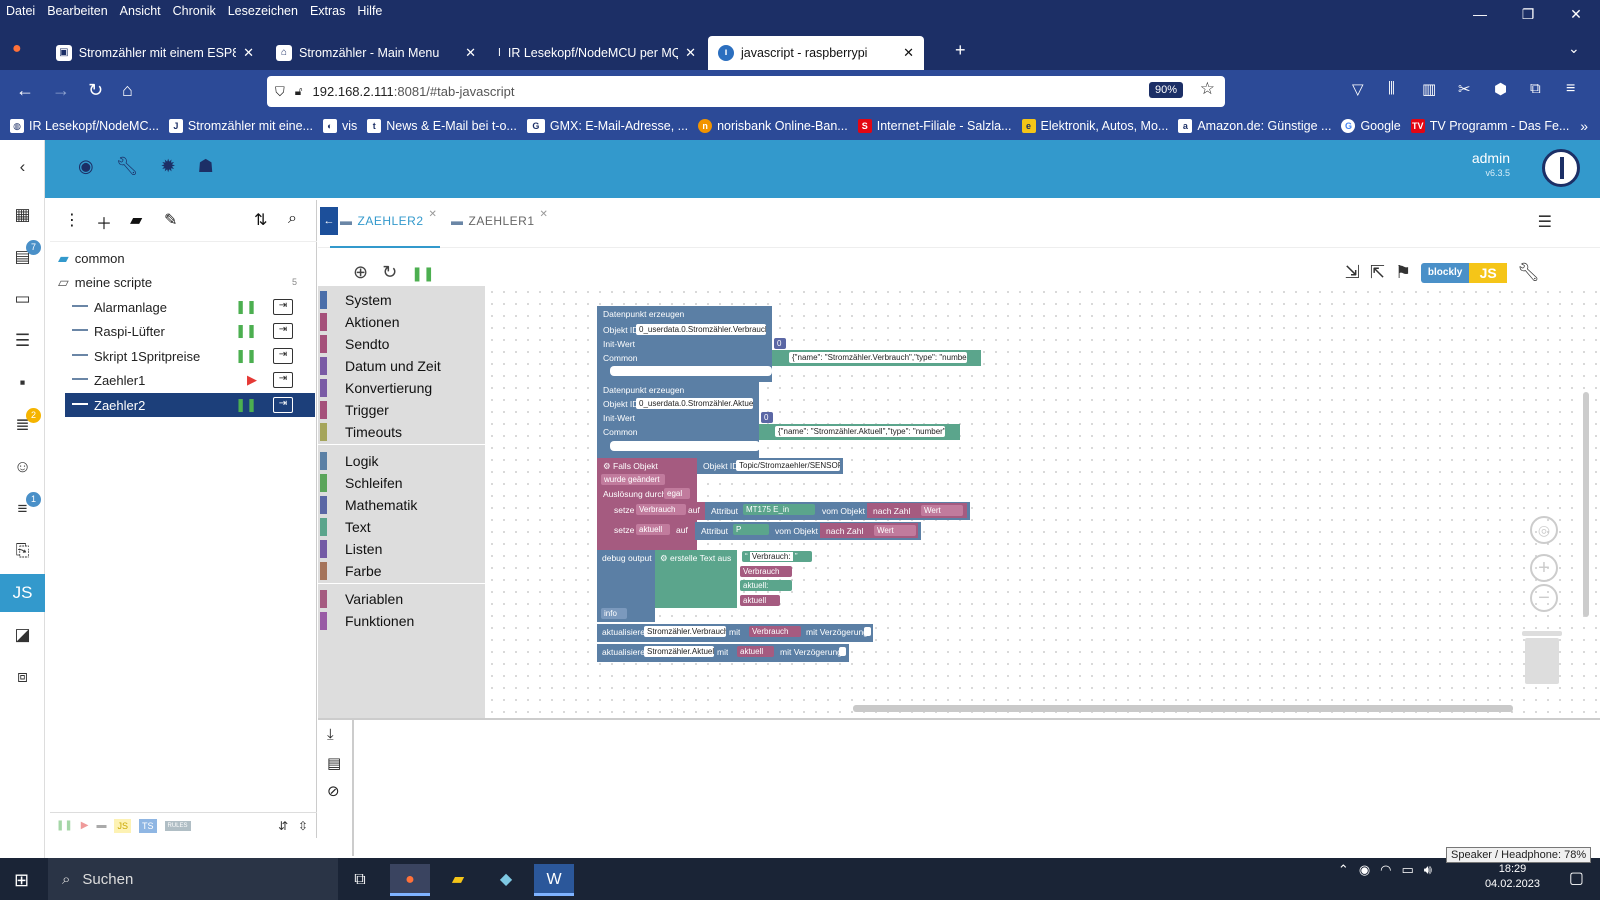  I want to click on delay-checkbox, so click(867, 631).